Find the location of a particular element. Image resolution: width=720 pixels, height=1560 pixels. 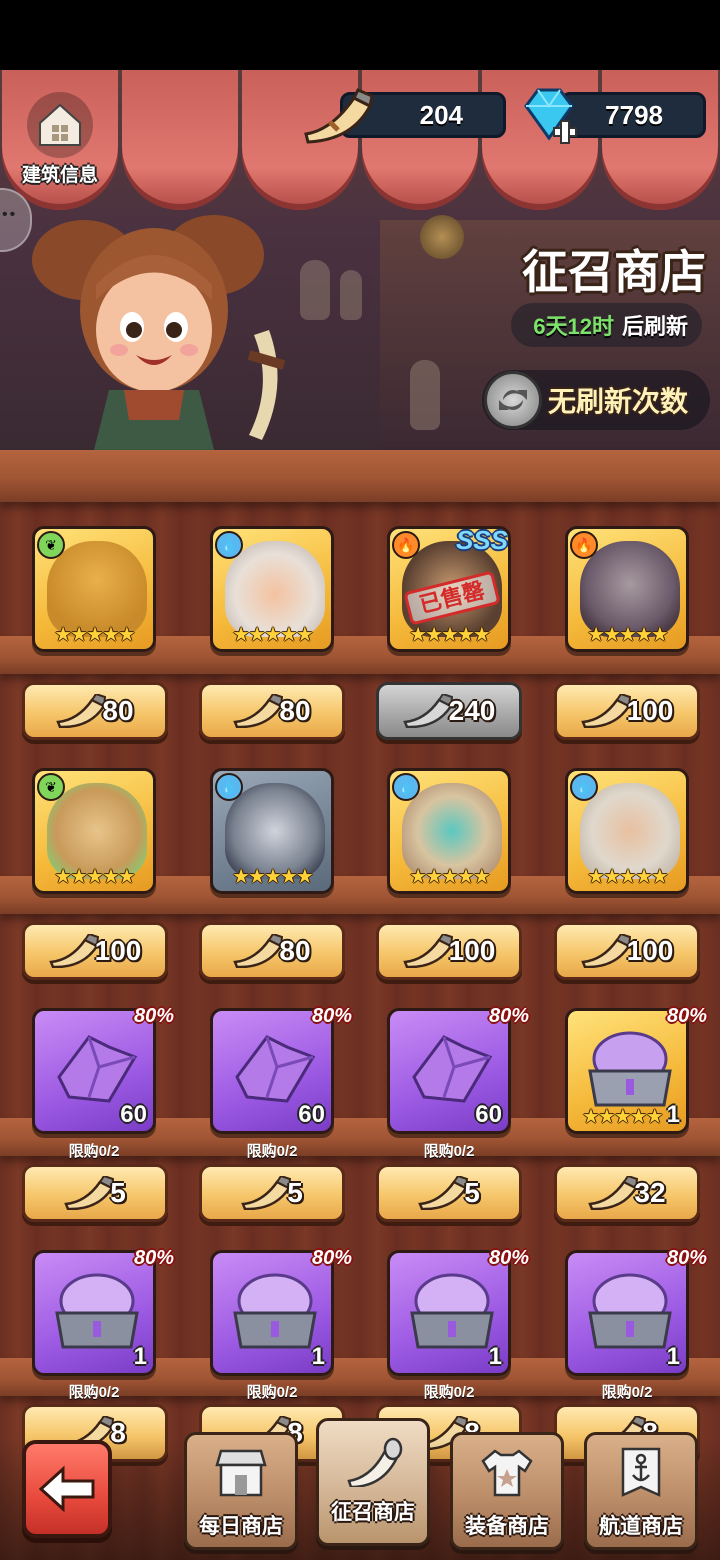

tab-recruit-shop: 征召商店 is located at coordinates (373, 1482).